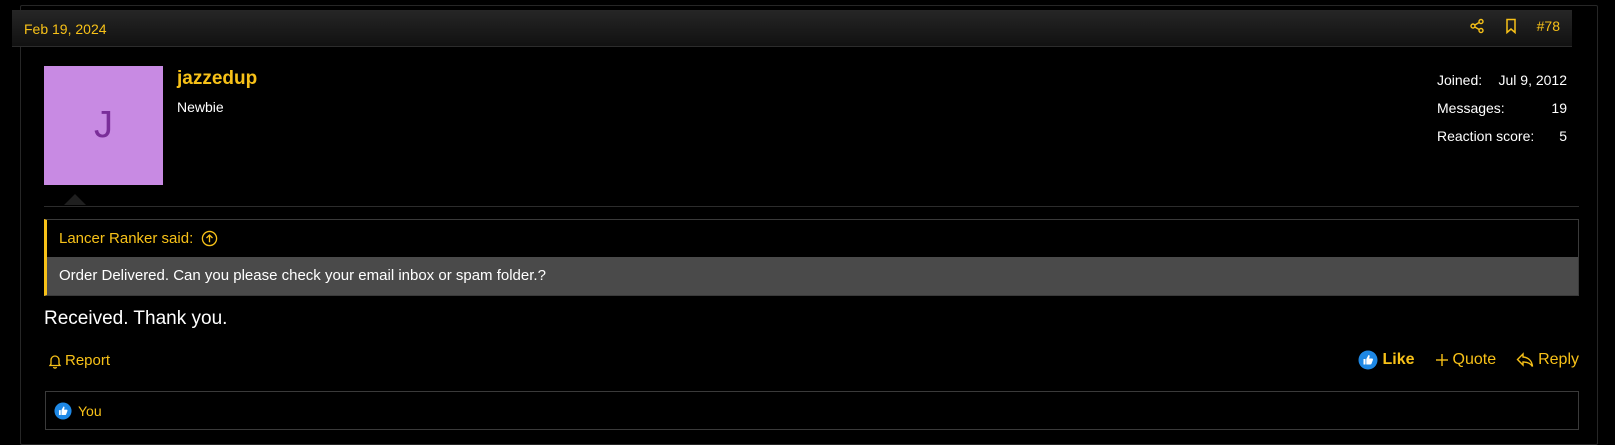  What do you see at coordinates (1559, 108) in the screenshot?
I see `stat-value: 19` at bounding box center [1559, 108].